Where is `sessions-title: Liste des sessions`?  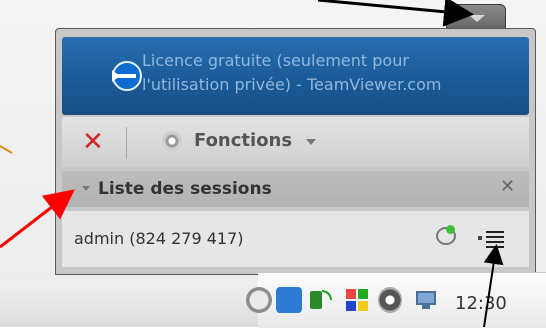
sessions-title: Liste des sessions is located at coordinates (185, 189).